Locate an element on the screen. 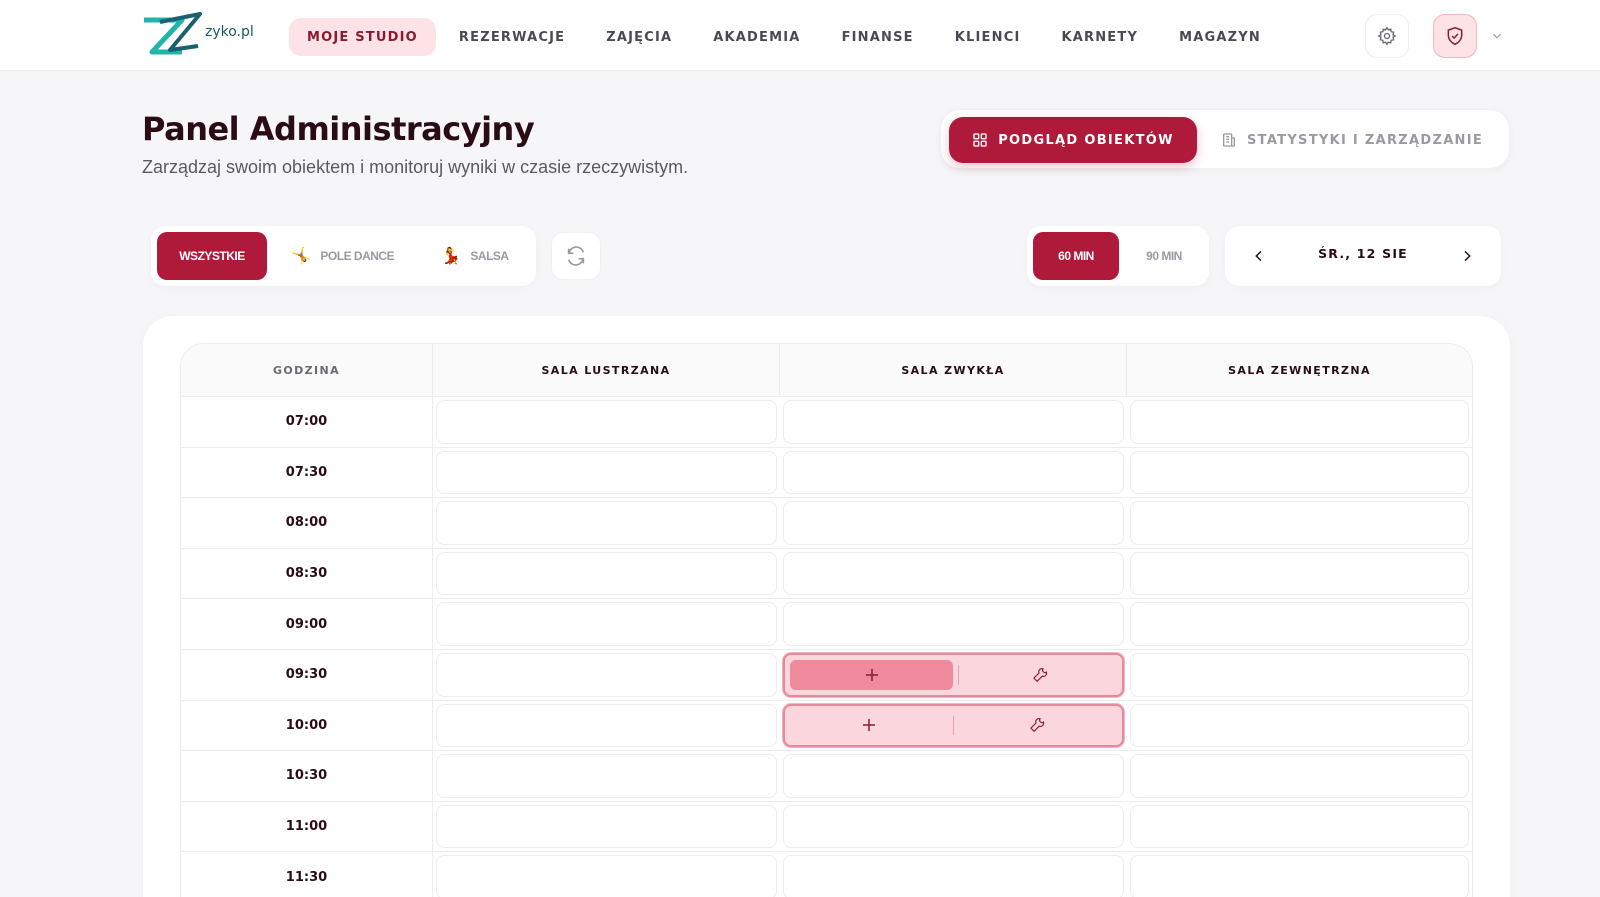 The height and width of the screenshot is (897, 1600). settings-button is located at coordinates (1387, 36).